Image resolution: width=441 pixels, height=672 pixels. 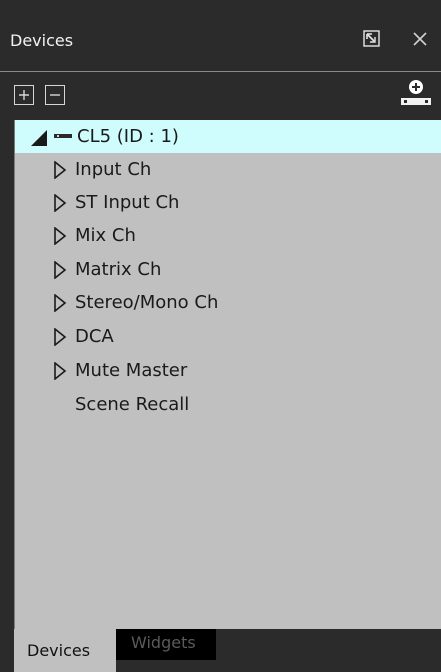 I want to click on tree-item-label: Stereo/Mono Ch, so click(x=147, y=302).